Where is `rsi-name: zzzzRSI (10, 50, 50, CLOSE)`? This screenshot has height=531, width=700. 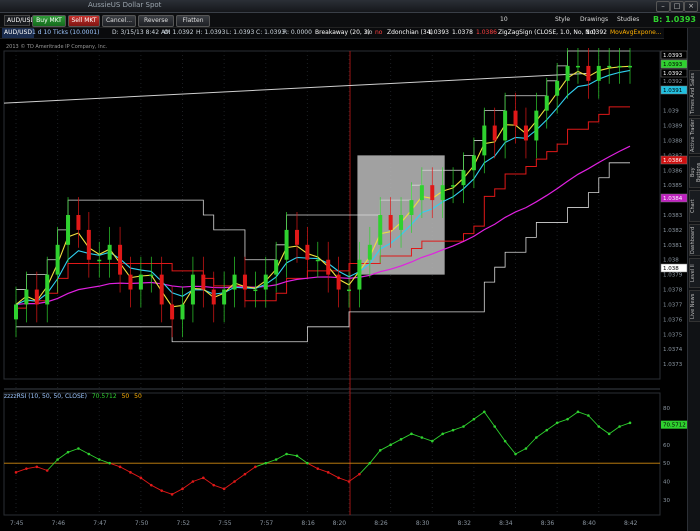
rsi-name: zzzzRSI (10, 50, 50, CLOSE) is located at coordinates (45, 396).